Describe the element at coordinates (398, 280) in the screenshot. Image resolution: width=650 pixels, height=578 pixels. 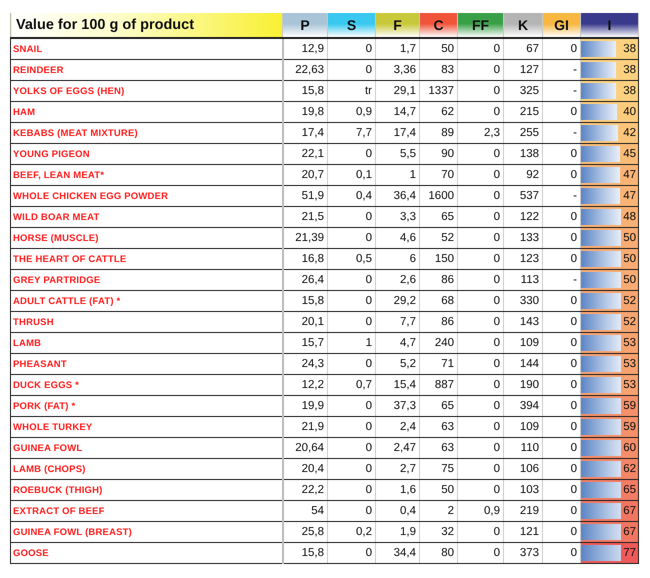
I see `table-cell: 2,6` at that location.